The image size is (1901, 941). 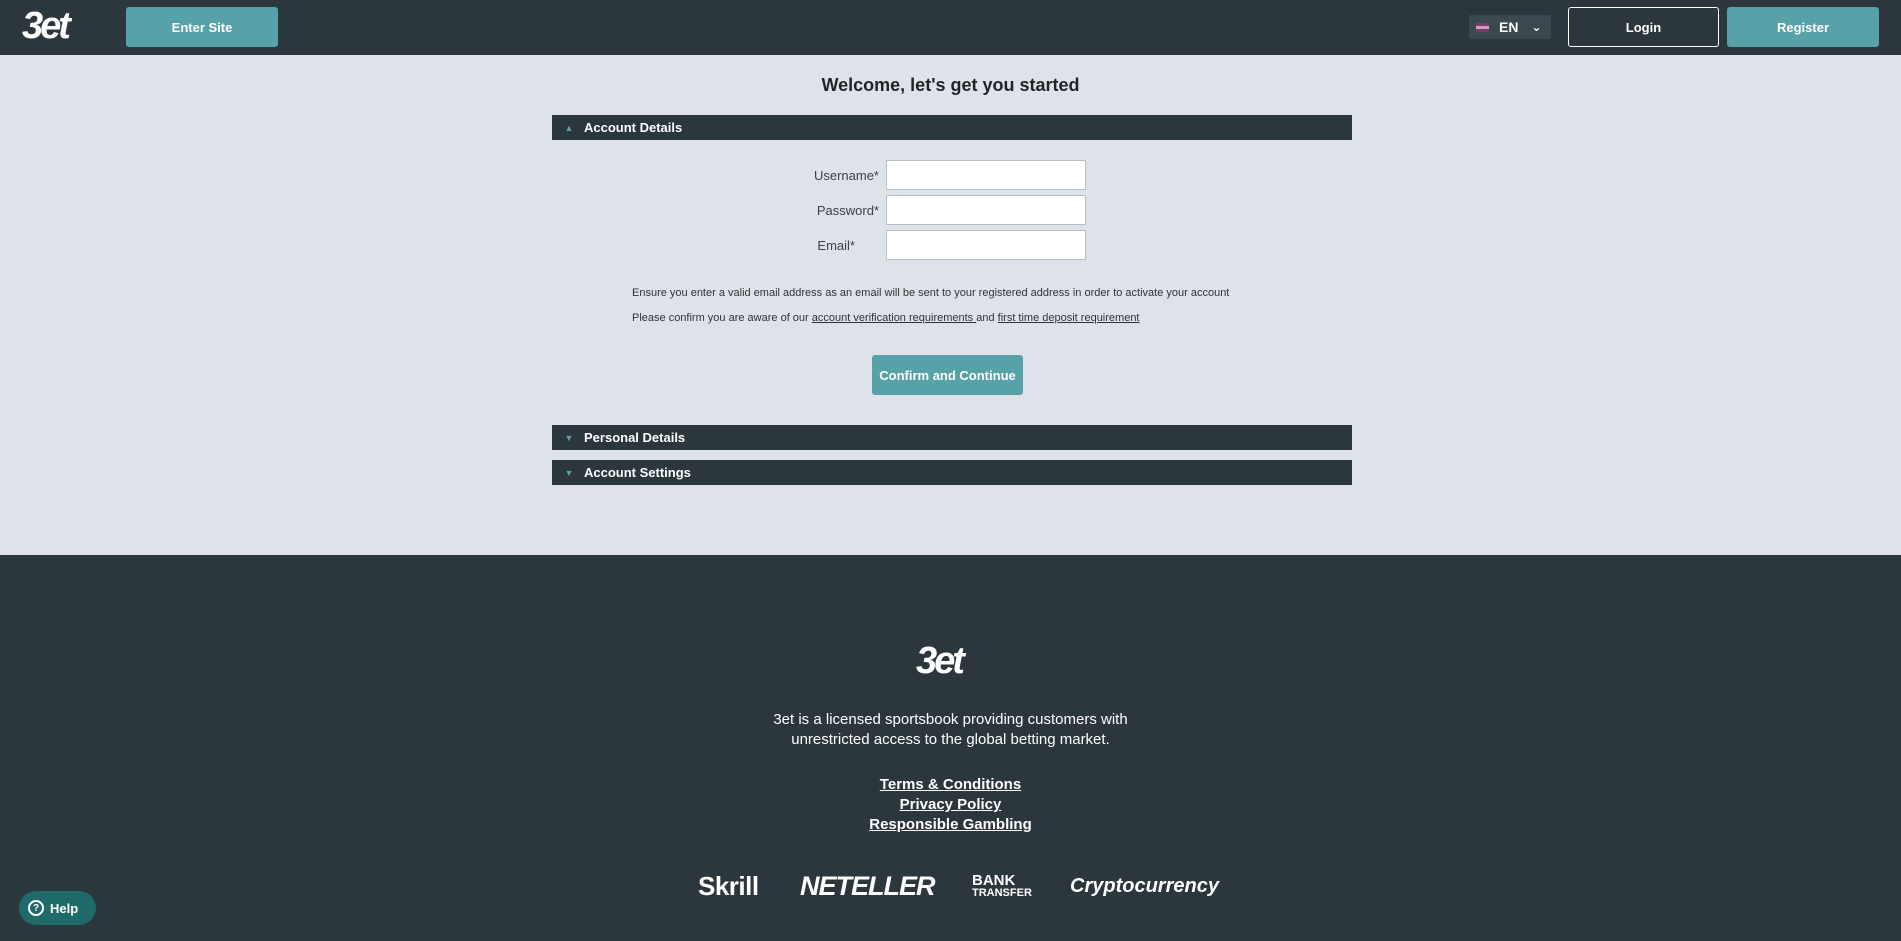 What do you see at coordinates (986, 245) in the screenshot?
I see `email-field` at bounding box center [986, 245].